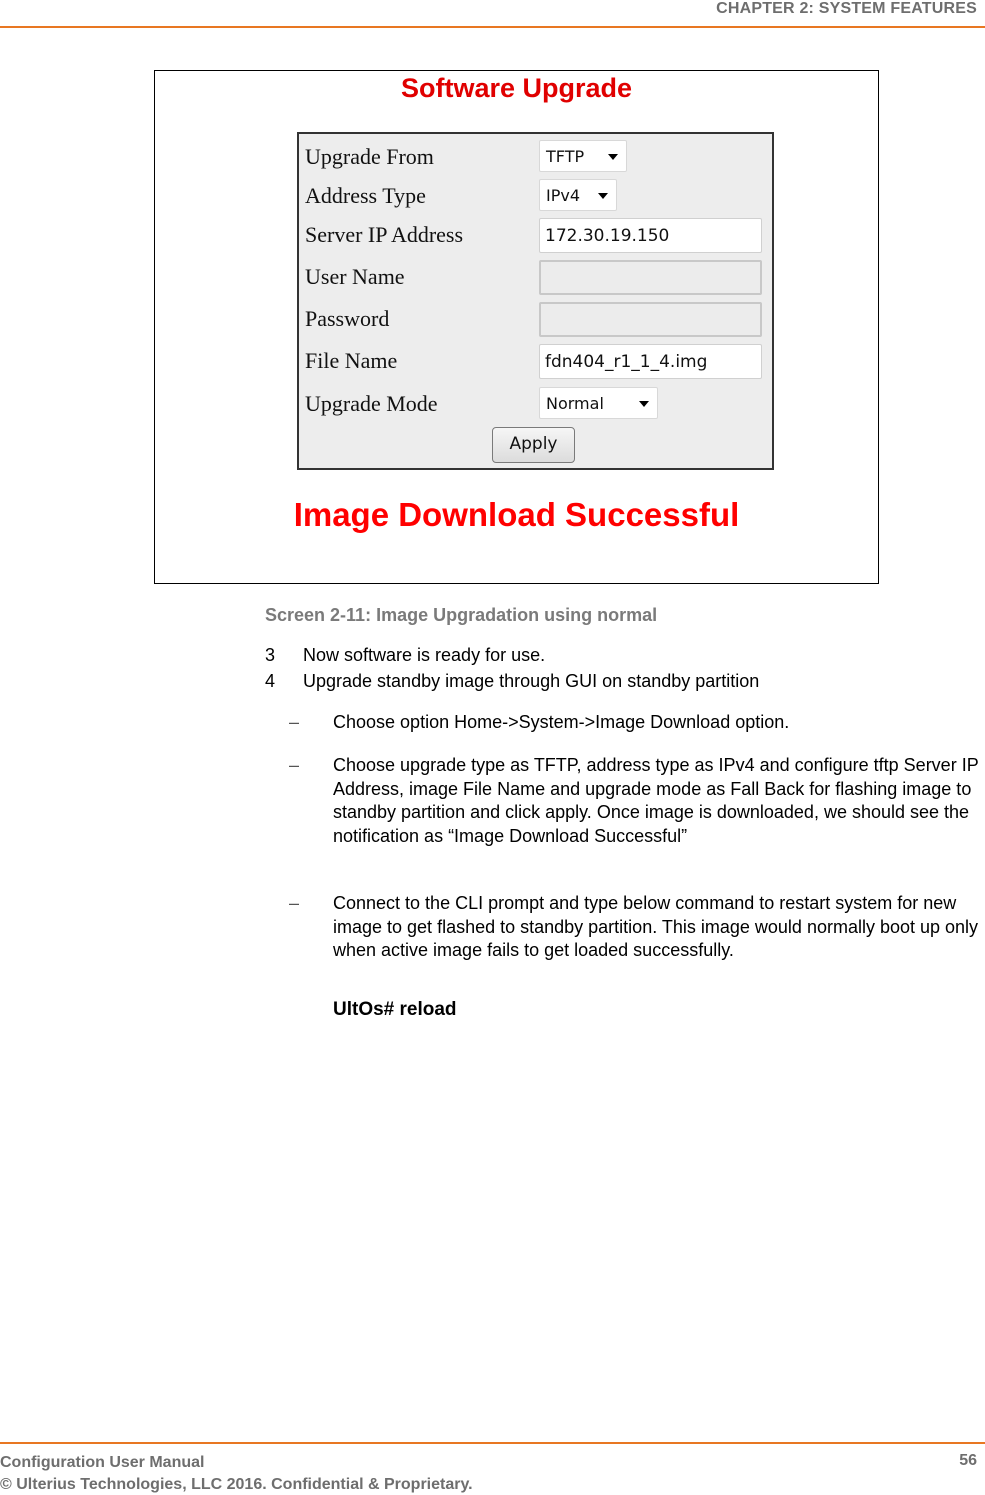 This screenshot has width=985, height=1495. I want to click on password-label: Password, so click(347, 318).